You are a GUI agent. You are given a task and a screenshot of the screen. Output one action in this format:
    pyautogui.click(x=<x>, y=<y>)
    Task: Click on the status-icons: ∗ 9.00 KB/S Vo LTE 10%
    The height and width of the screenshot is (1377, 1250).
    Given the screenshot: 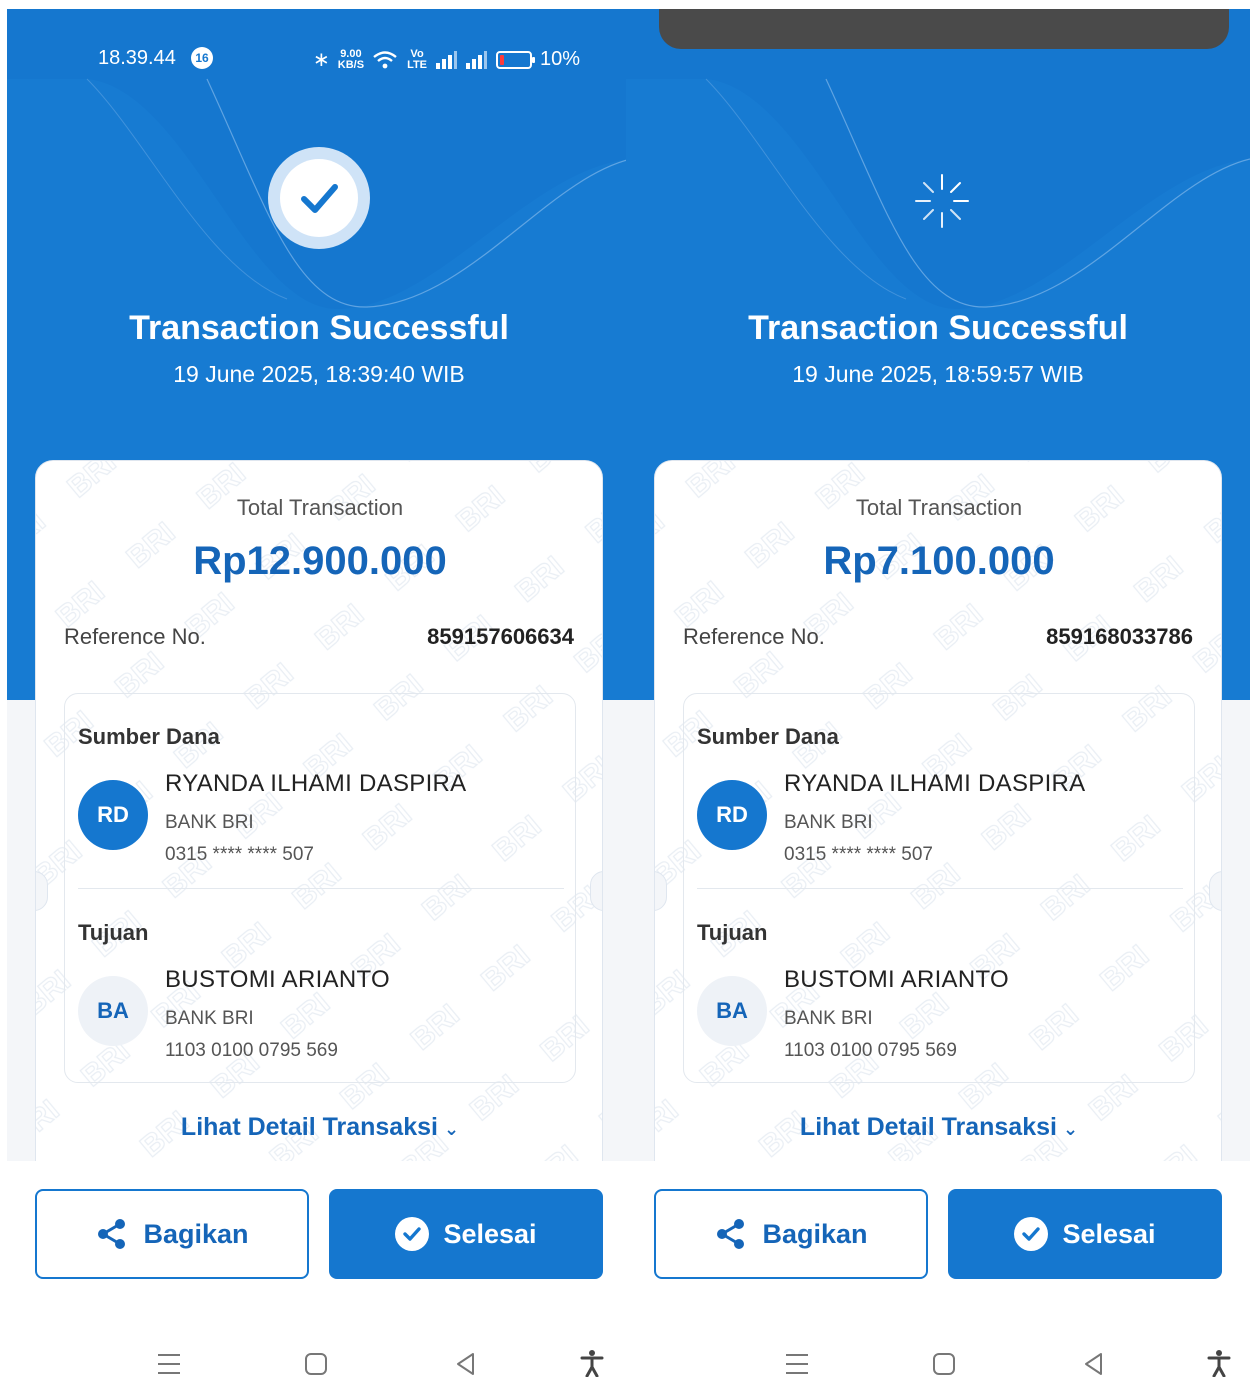 What is the action you would take?
    pyautogui.click(x=446, y=59)
    